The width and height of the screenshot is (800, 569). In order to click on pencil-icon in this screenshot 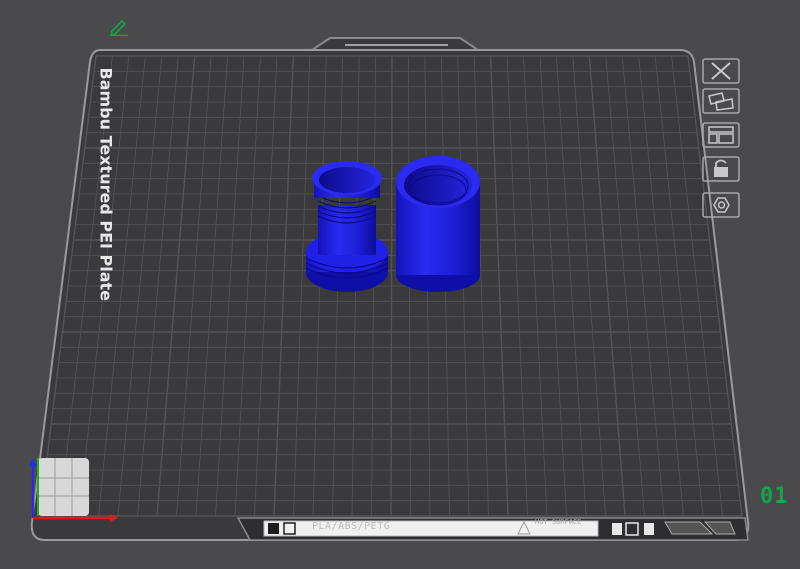, I will do `click(118, 28)`.